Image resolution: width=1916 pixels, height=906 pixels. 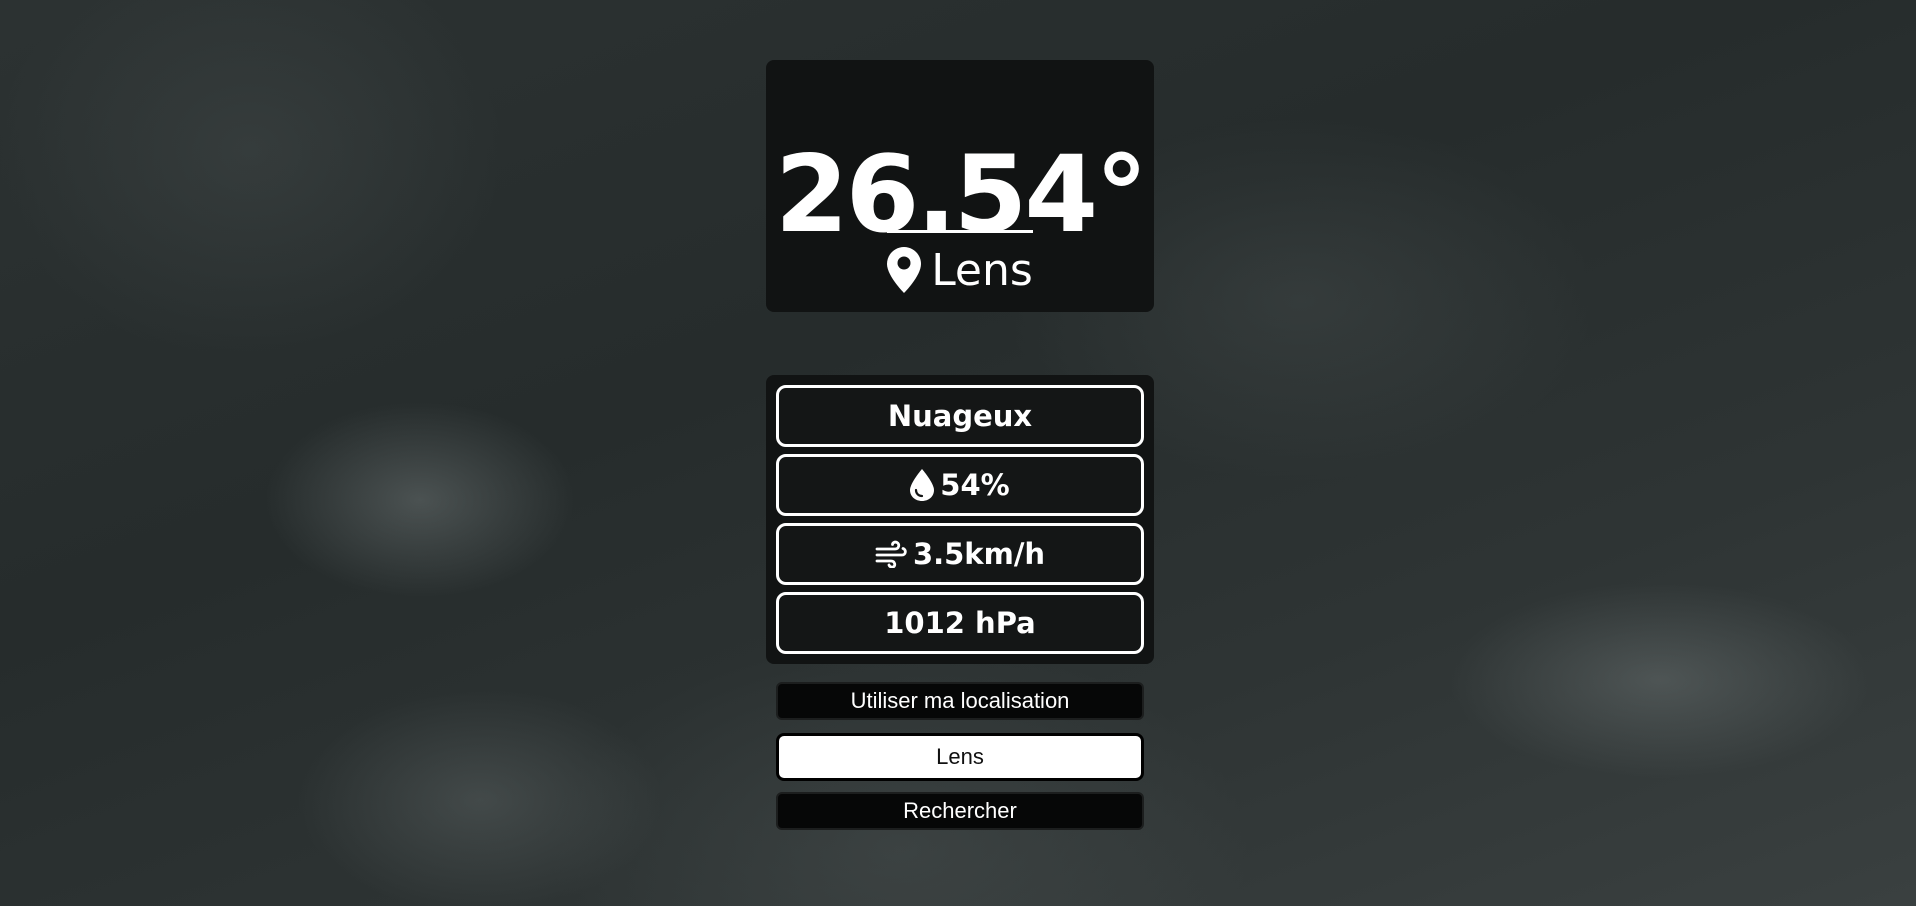 I want to click on weather-details-card: Nuageux 54% 3.5km/h 1012 hPa, so click(x=960, y=519).